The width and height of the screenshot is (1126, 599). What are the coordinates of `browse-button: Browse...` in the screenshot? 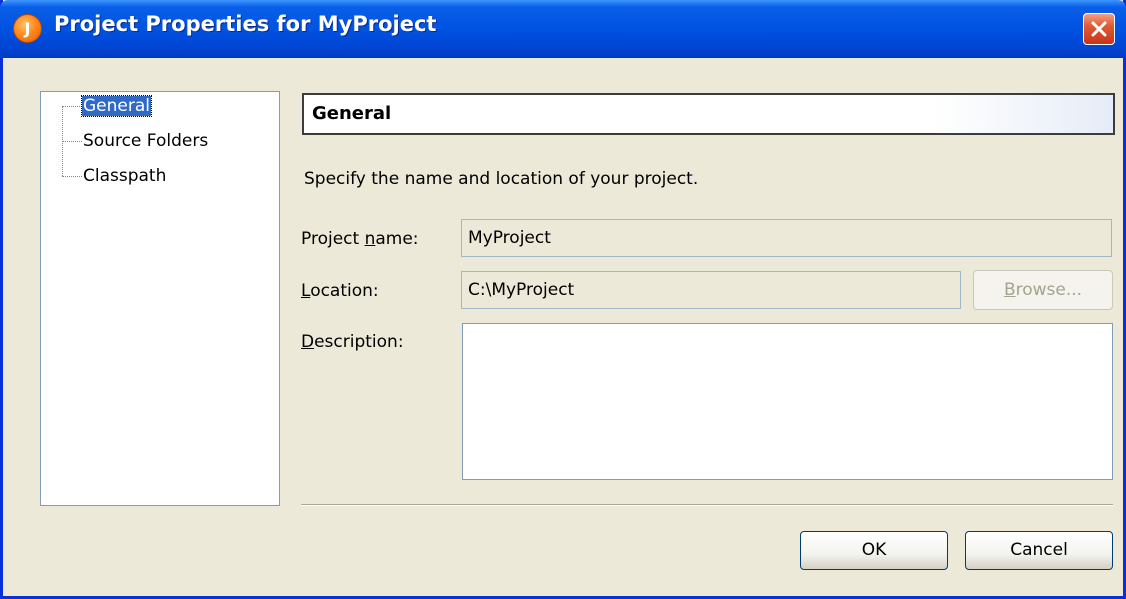 It's located at (1043, 290).